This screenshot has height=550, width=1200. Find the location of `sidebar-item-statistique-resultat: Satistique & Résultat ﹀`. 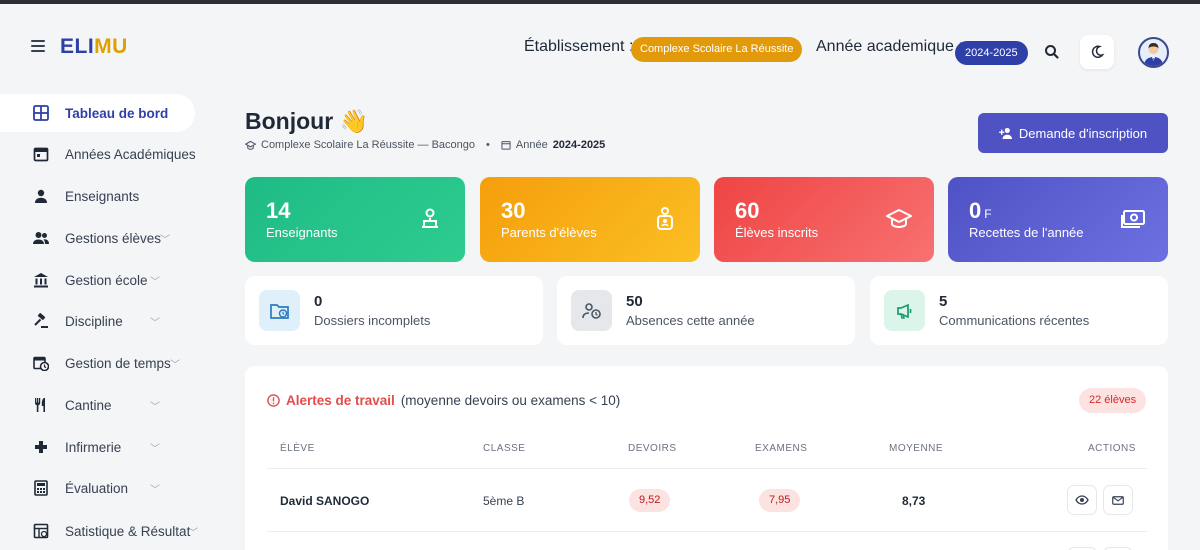

sidebar-item-statistique-resultat: Satistique & Résultat ﹀ is located at coordinates (99, 531).